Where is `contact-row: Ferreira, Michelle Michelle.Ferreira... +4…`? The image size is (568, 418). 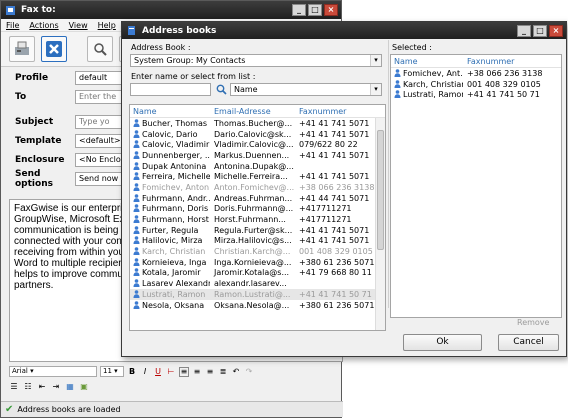
contact-row: Ferreira, Michelle Michelle.Ferreira... +4… is located at coordinates (257, 176).